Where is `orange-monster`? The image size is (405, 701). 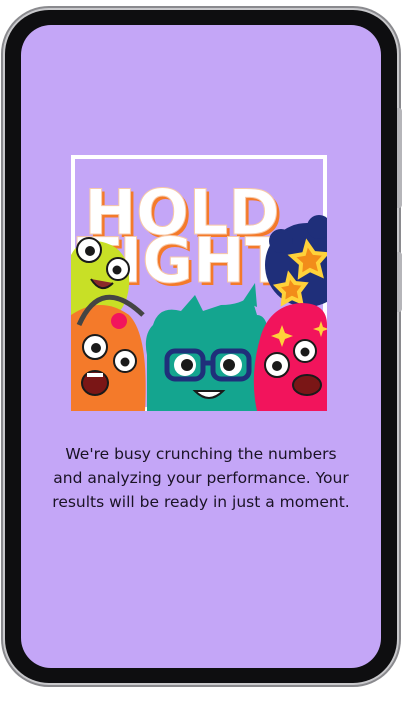 orange-monster is located at coordinates (108, 352).